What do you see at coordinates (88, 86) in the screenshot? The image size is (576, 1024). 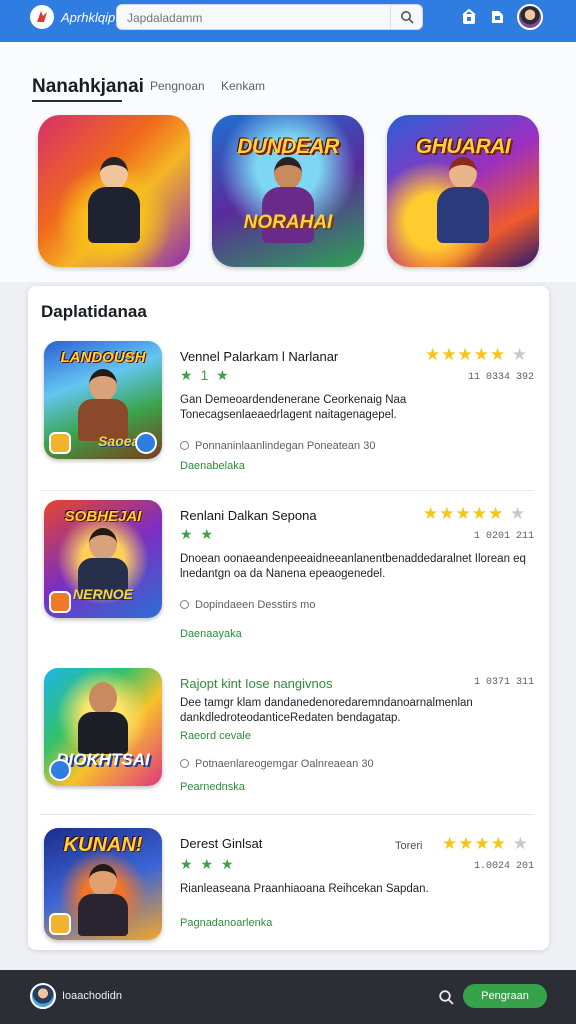 I see `featured-title: Nanahkjanai` at bounding box center [88, 86].